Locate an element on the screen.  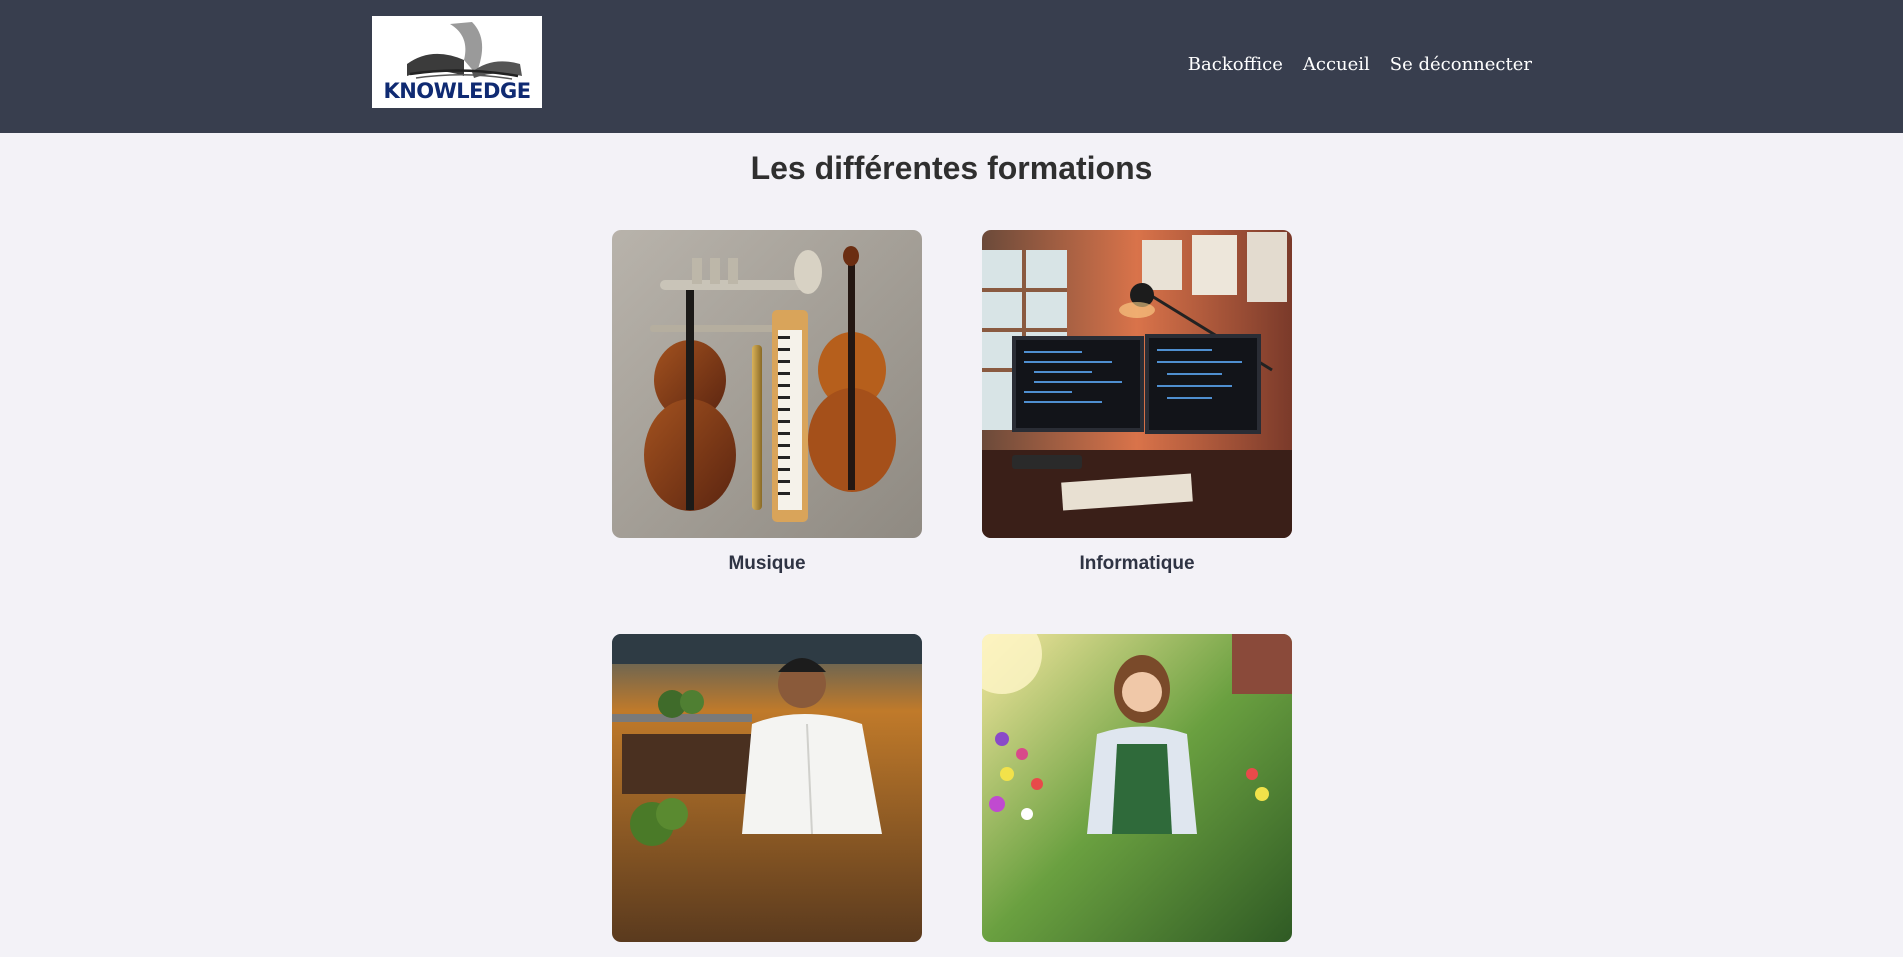
nav-se-deconnecter: Se déconnecter is located at coordinates (1461, 64).